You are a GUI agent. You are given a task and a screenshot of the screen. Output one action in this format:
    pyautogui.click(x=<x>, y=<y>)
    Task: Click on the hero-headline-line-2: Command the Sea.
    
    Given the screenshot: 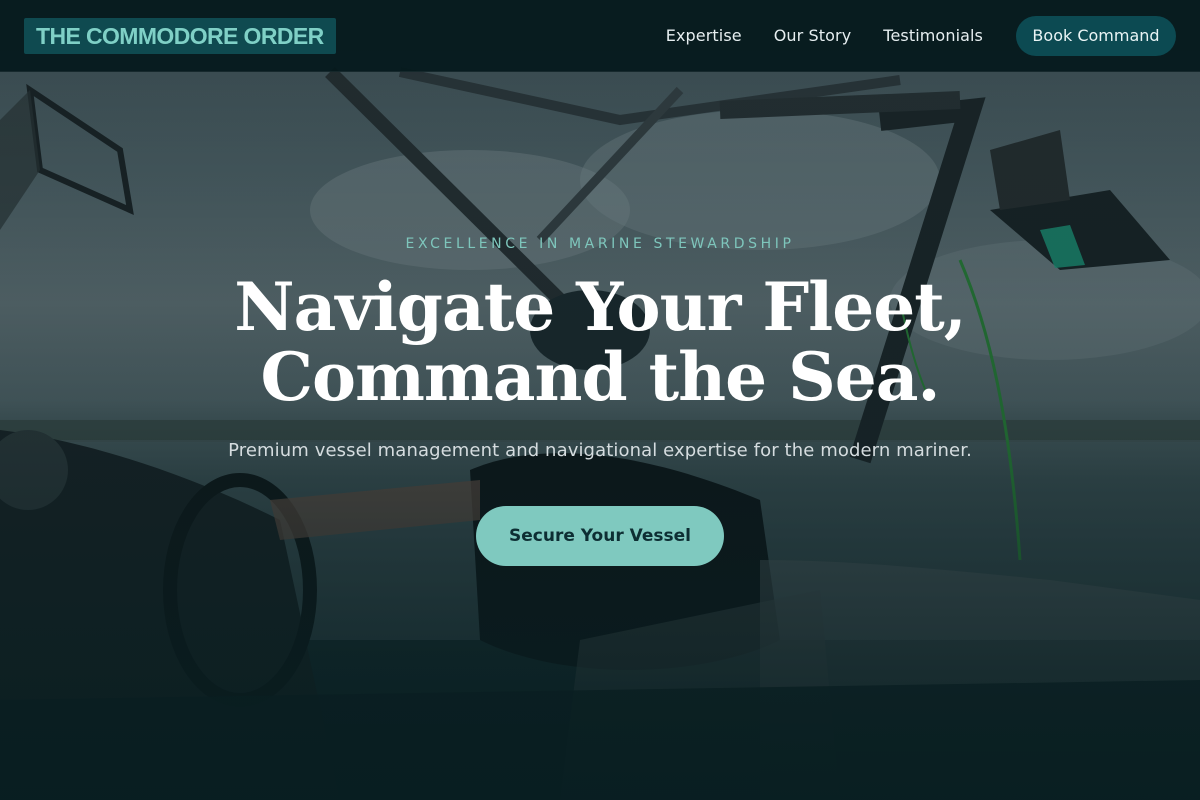 What is the action you would take?
    pyautogui.click(x=600, y=377)
    